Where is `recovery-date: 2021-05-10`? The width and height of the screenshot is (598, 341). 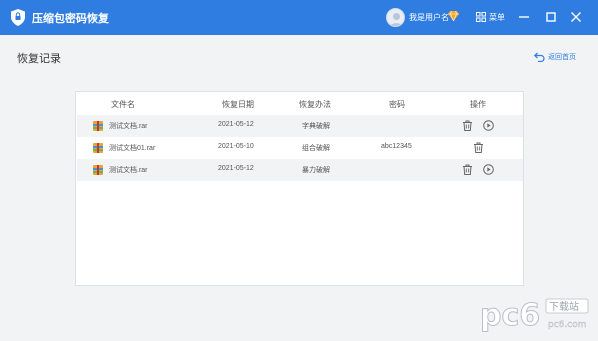
recovery-date: 2021-05-10 is located at coordinates (236, 146).